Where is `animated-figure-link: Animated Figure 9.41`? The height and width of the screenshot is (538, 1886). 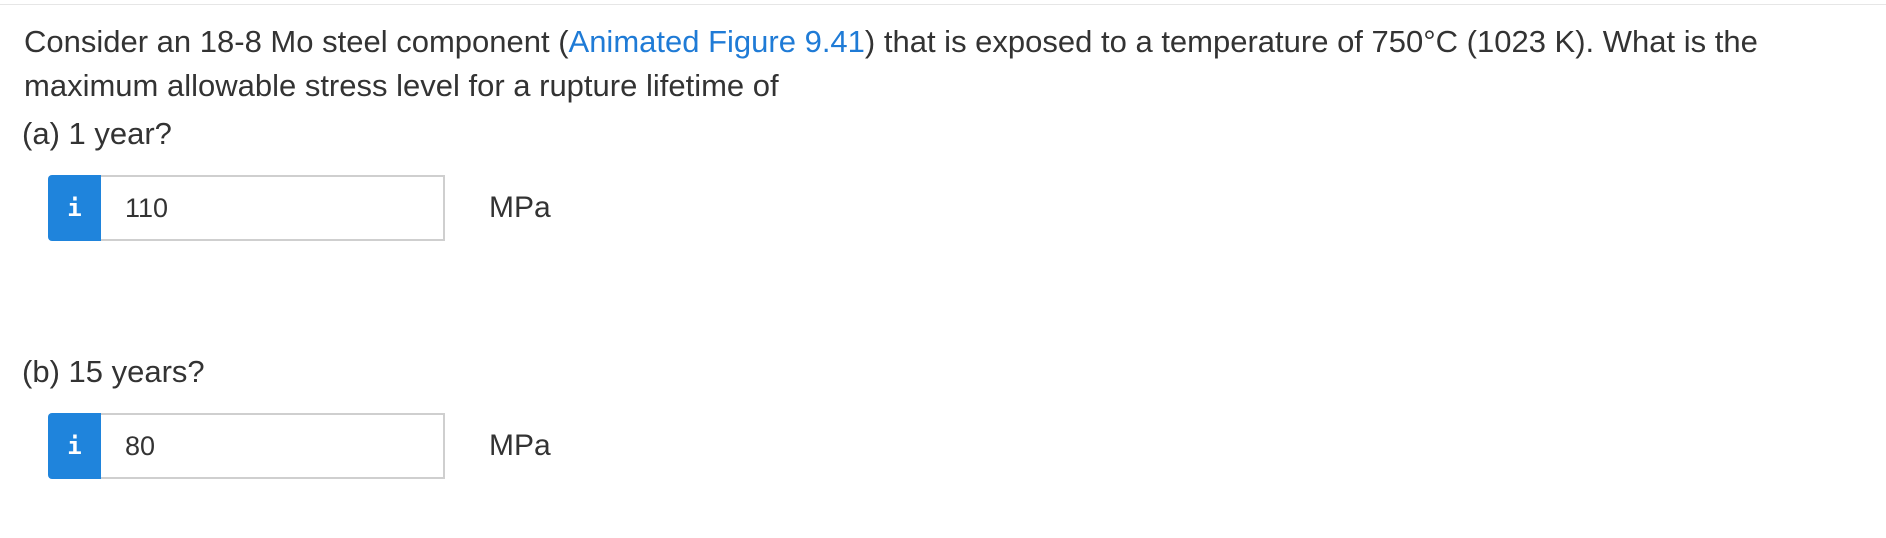
animated-figure-link: Animated Figure 9.41 is located at coordinates (717, 41).